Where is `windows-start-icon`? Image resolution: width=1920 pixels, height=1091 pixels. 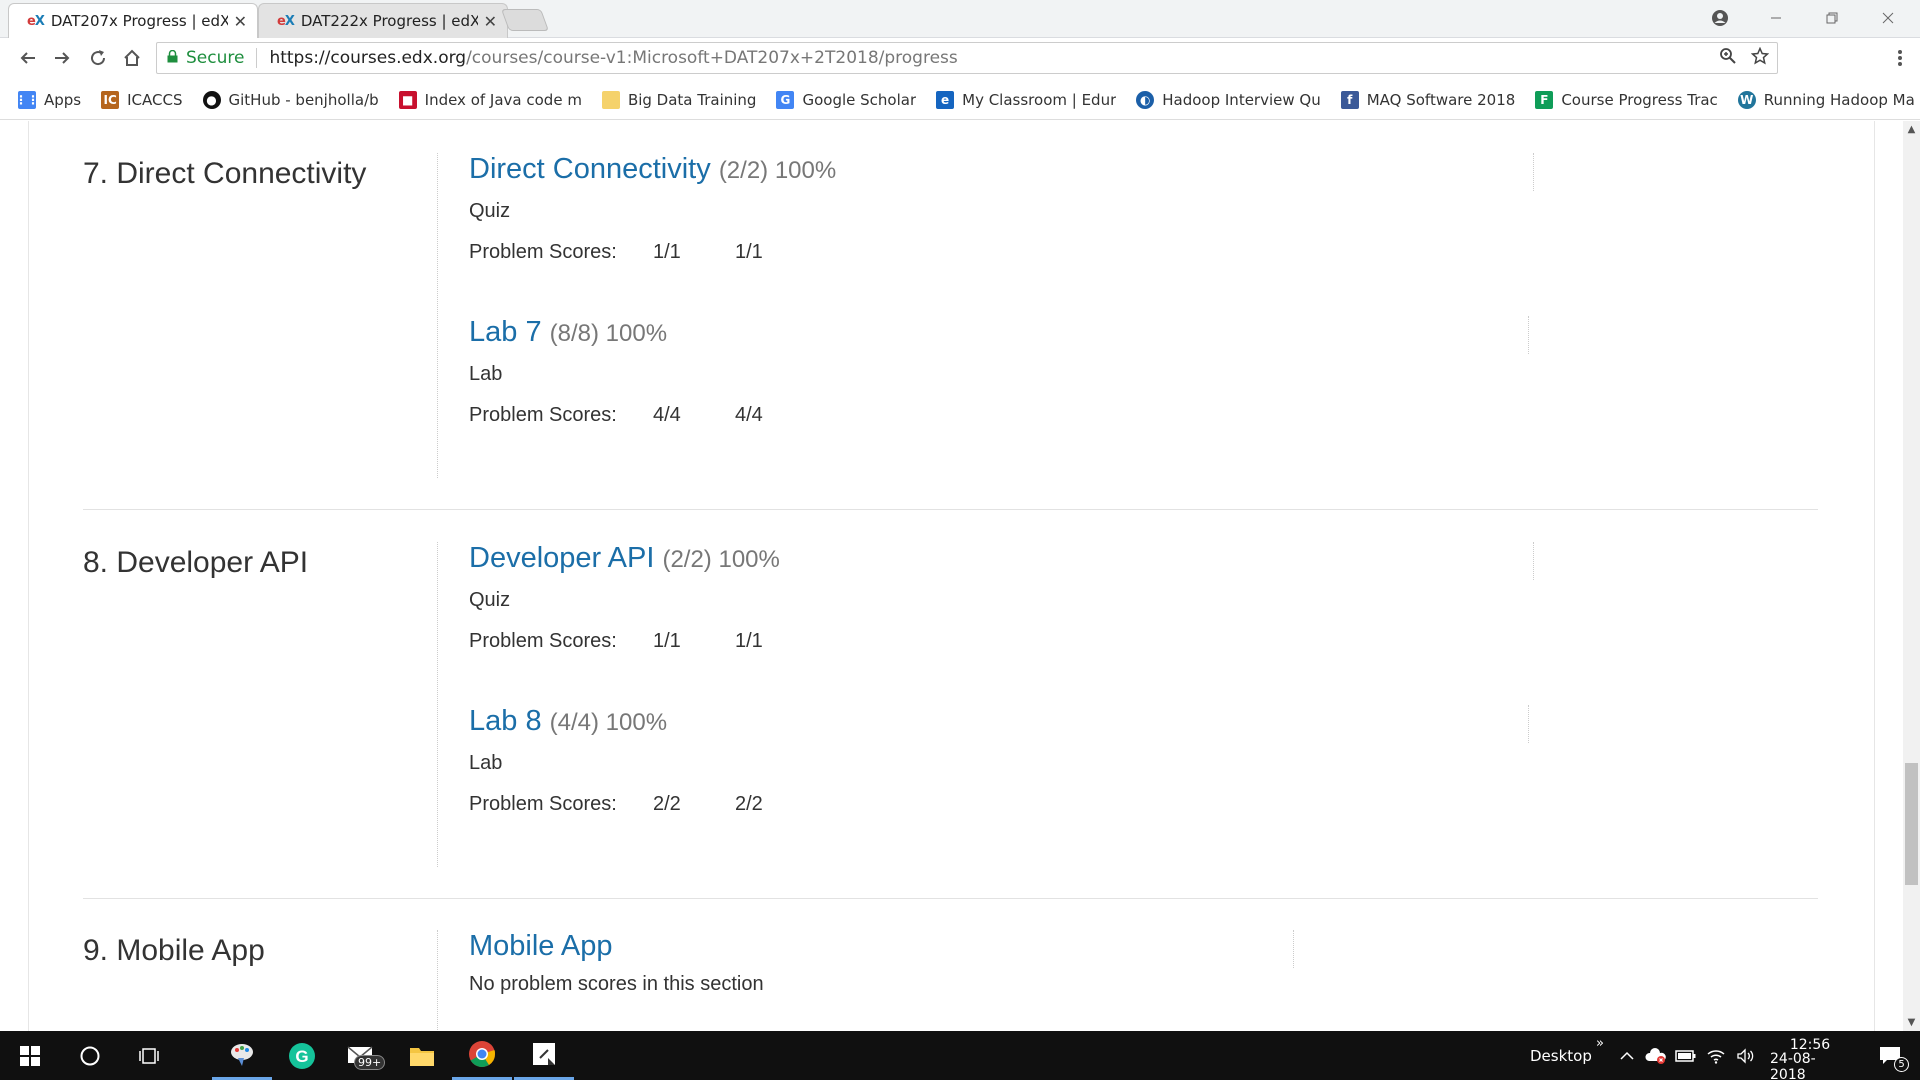
windows-start-icon is located at coordinates (30, 1055).